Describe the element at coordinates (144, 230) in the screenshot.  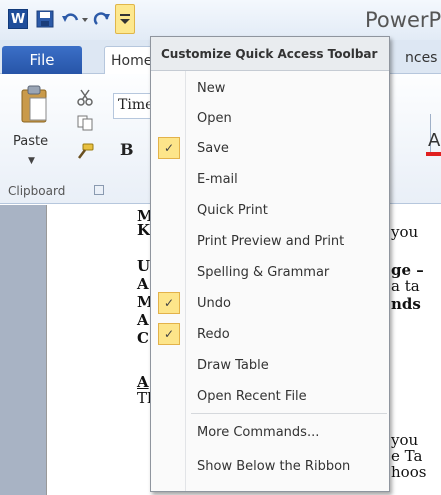
I see `doc-line: K` at that location.